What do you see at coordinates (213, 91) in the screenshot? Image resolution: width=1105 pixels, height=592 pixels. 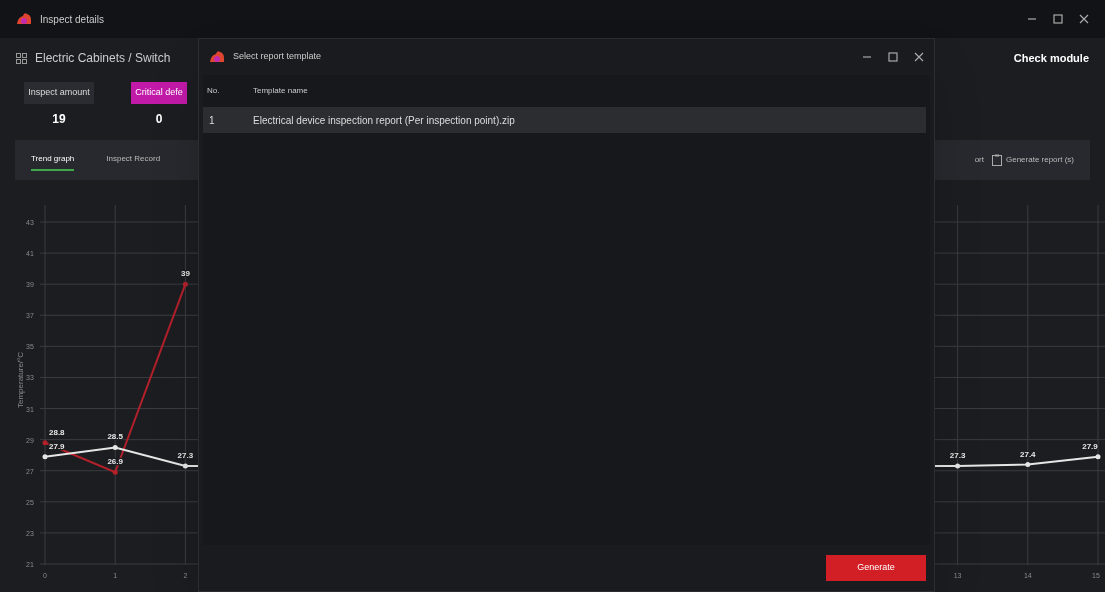 I see `column-header: No.` at bounding box center [213, 91].